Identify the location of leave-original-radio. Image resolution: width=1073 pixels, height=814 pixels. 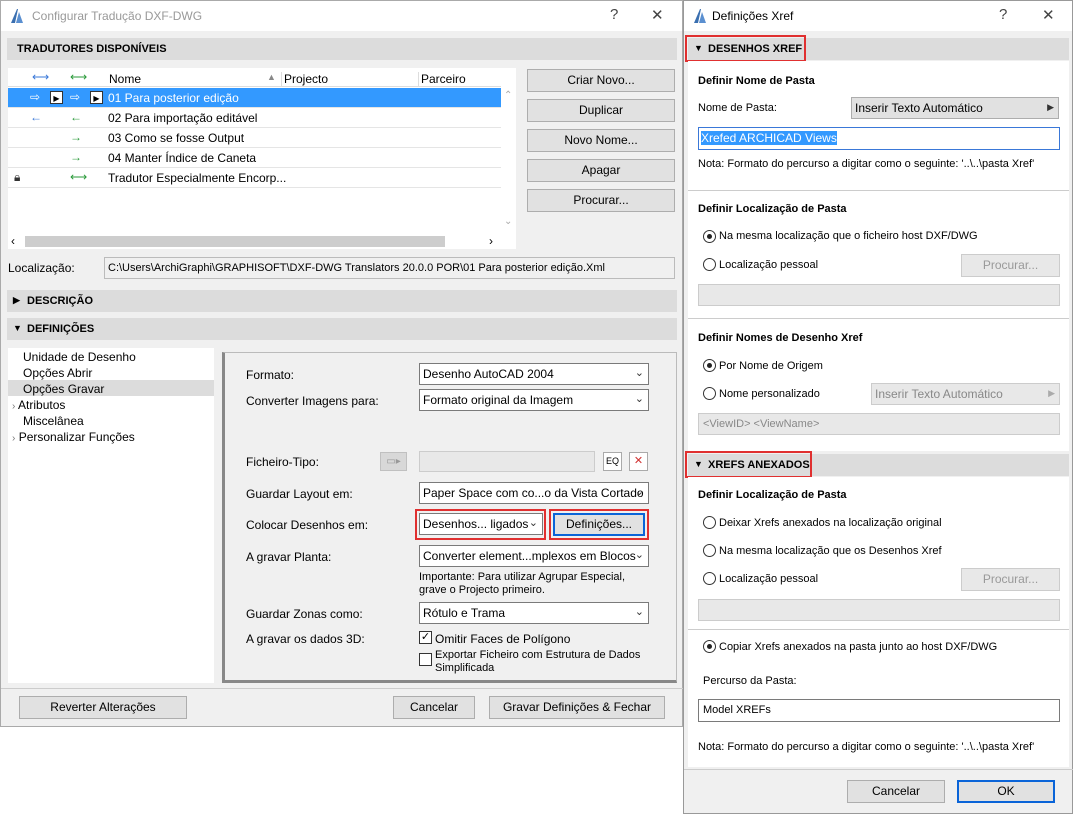
(709, 522).